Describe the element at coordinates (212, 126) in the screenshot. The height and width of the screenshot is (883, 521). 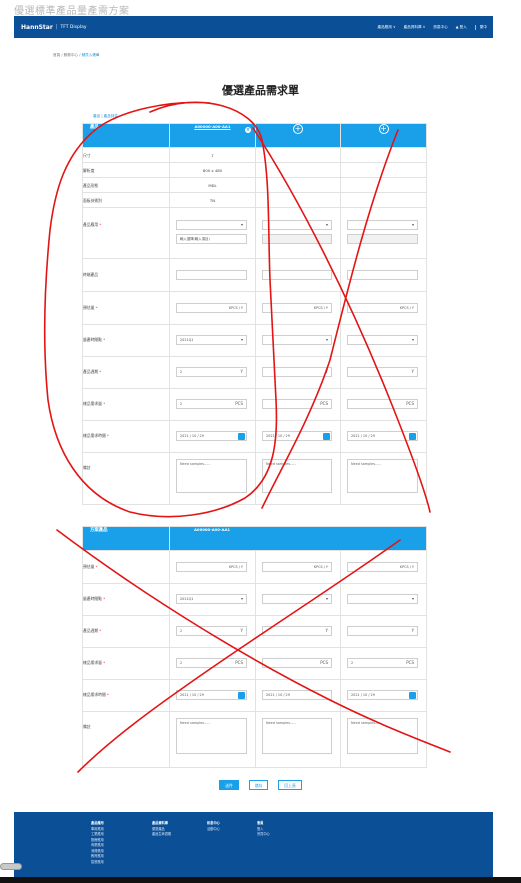
I see `product-code: A00000-A00-AA1` at that location.